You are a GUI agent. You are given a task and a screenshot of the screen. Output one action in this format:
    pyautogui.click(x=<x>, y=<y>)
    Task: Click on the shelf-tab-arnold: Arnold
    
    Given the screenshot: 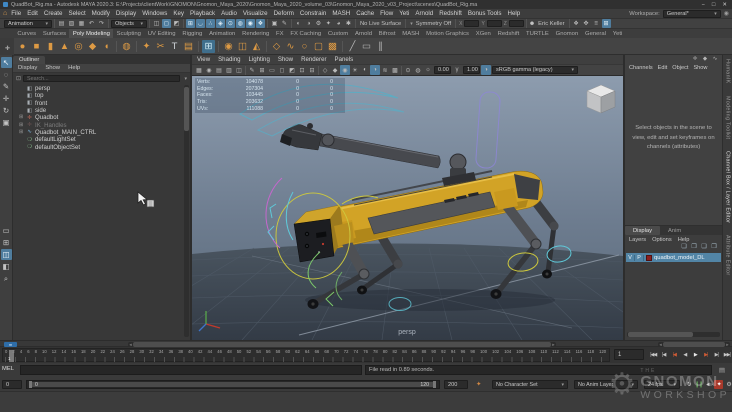 What is the action you would take?
    pyautogui.click(x=364, y=33)
    